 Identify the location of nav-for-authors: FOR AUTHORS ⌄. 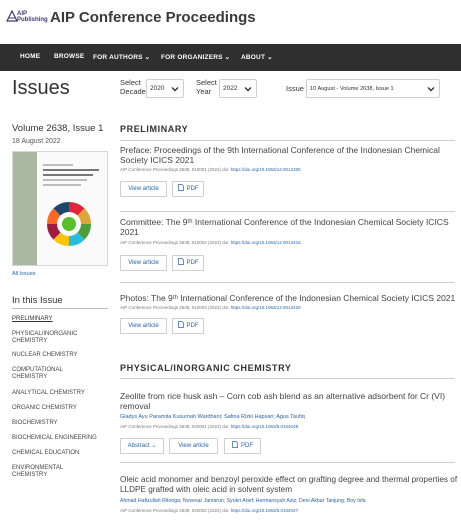
(121, 57).